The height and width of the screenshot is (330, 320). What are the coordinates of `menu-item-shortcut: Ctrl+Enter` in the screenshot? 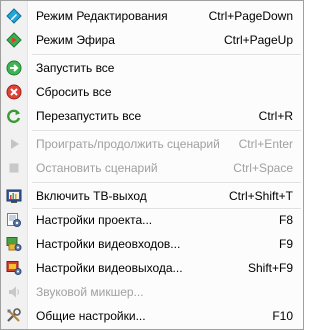 It's located at (265, 144).